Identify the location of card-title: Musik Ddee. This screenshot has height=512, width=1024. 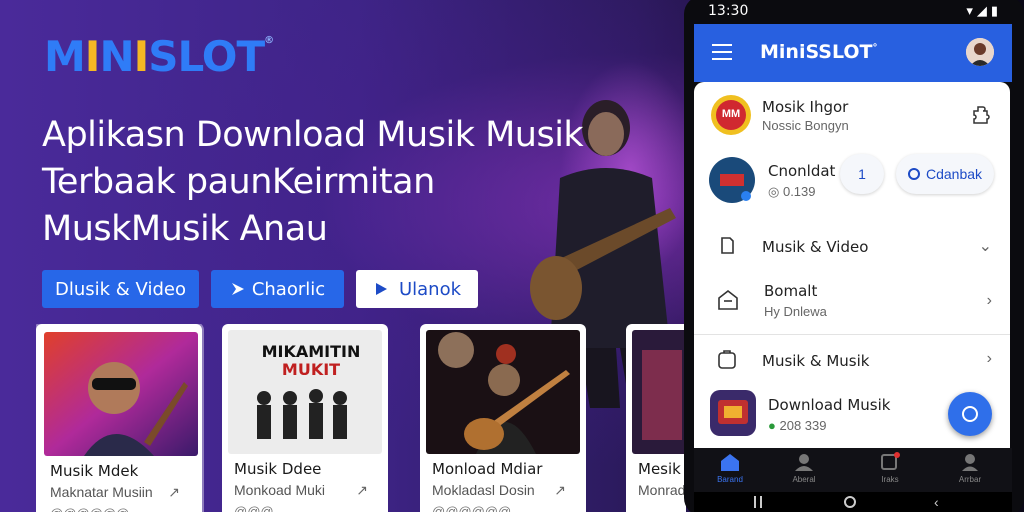
(278, 469).